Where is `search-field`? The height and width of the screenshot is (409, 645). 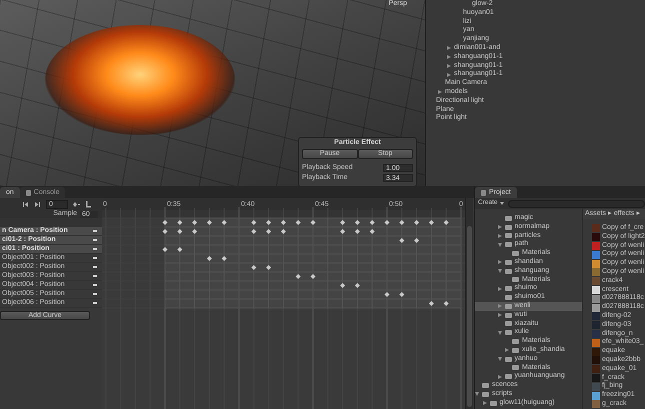 search-field is located at coordinates (576, 204).